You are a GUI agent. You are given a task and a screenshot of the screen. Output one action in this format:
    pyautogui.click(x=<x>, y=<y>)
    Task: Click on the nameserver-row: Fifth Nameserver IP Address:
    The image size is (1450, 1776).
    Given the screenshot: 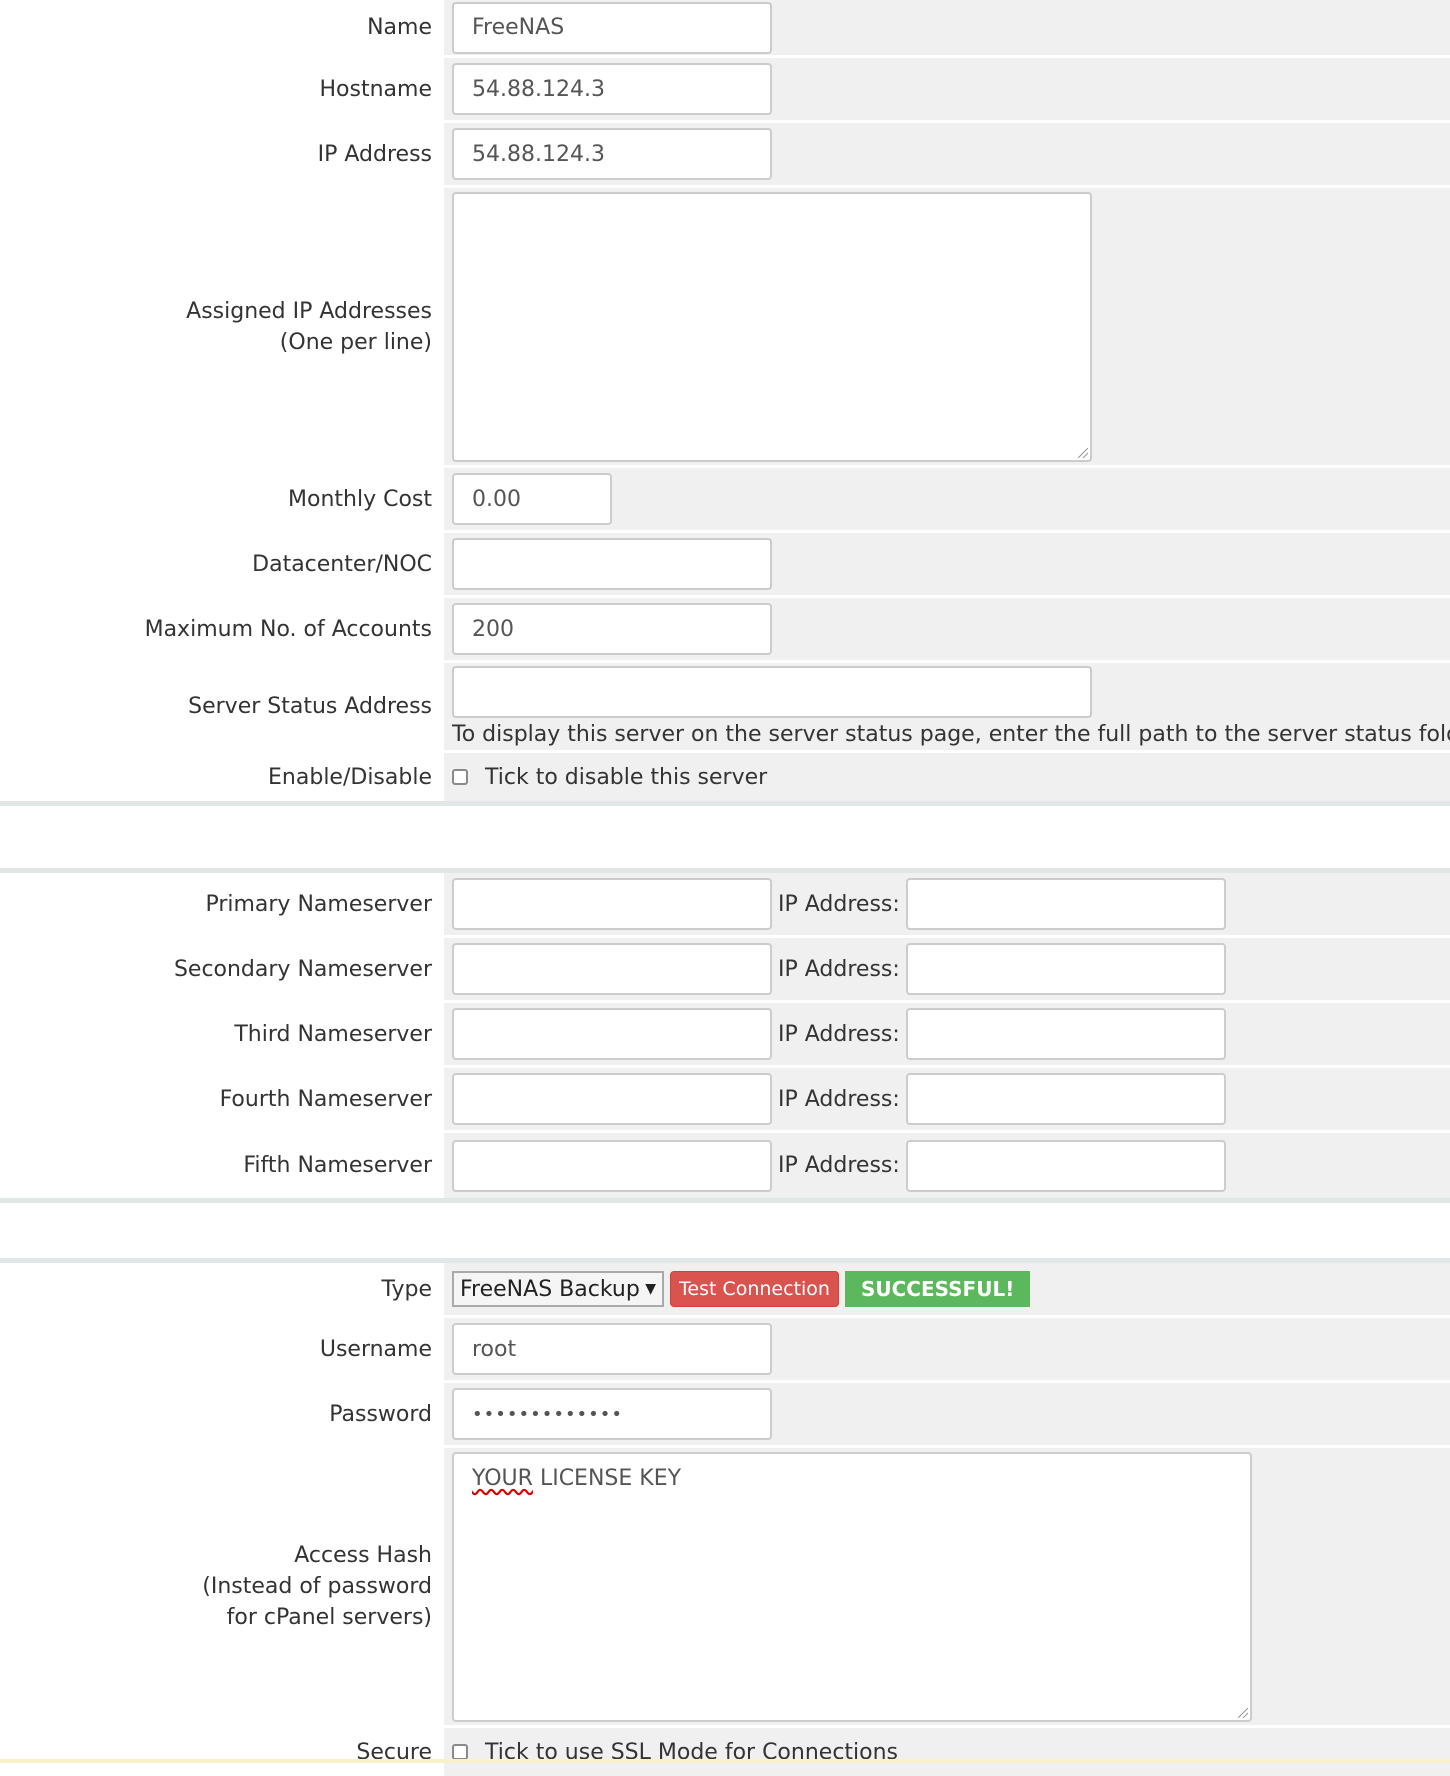 What is the action you would take?
    pyautogui.click(x=725, y=1165)
    